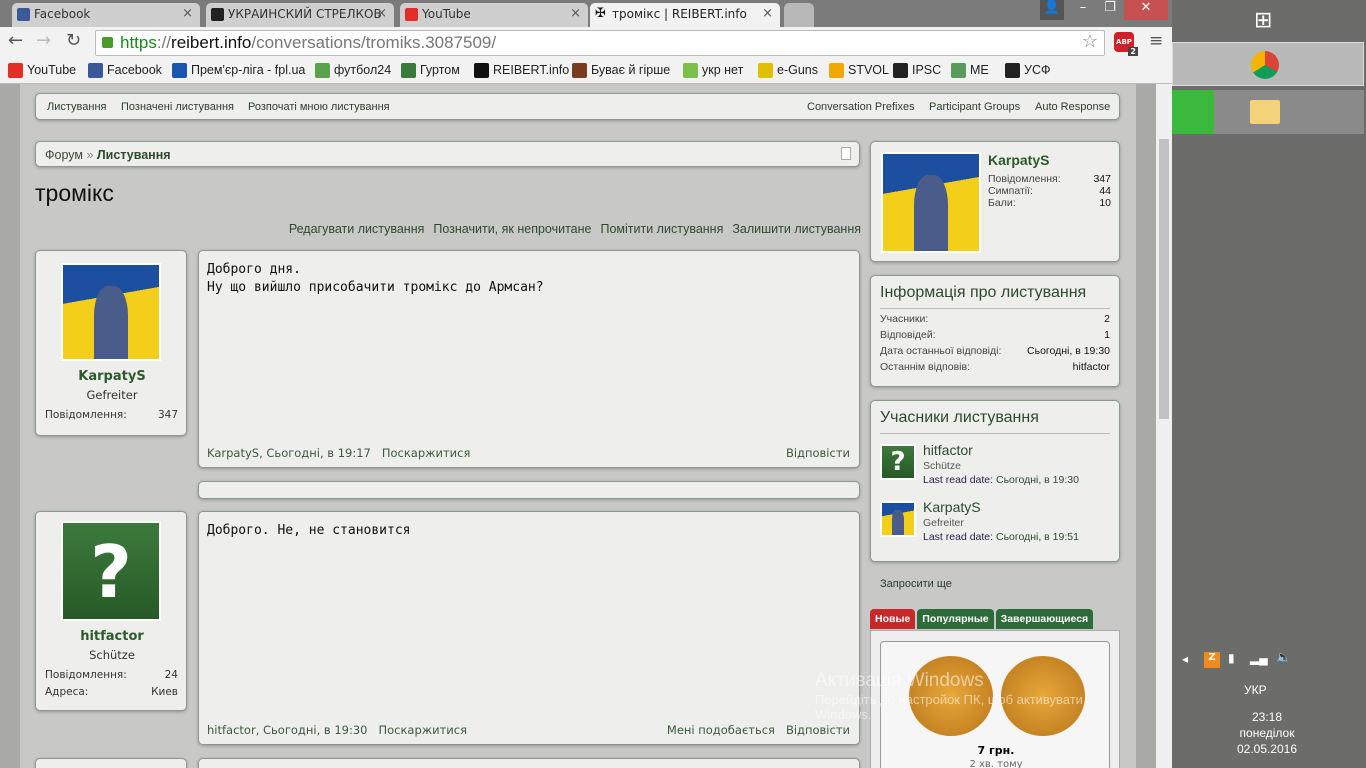 The image size is (1366, 768). I want to click on participant-avatar, so click(898, 519).